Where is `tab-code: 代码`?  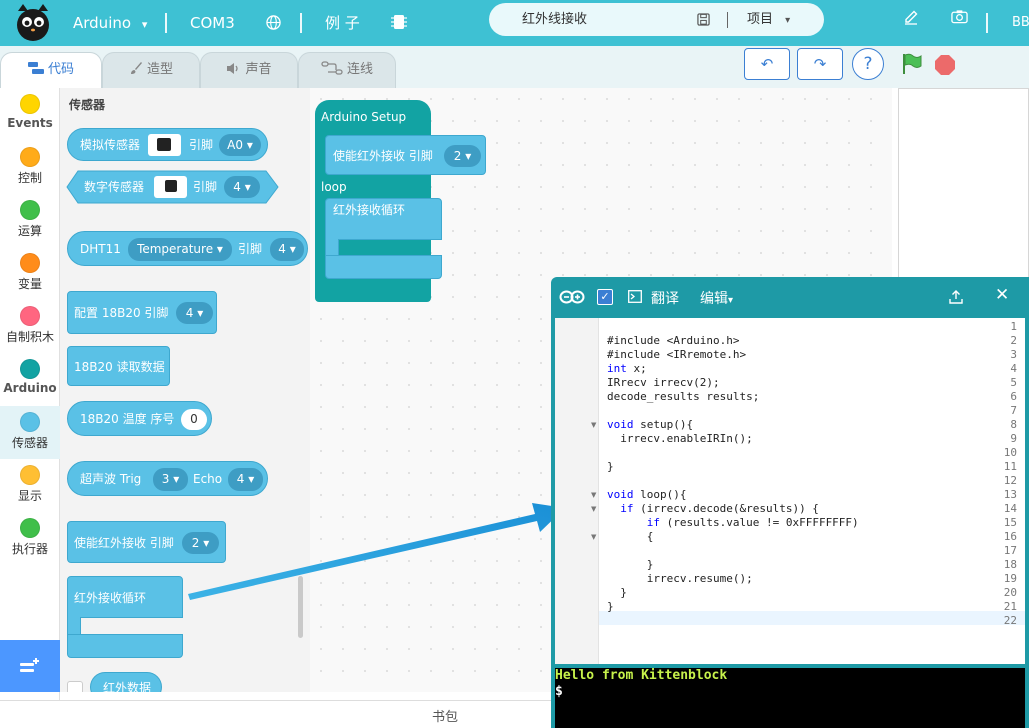
tab-code: 代码 is located at coordinates (51, 70).